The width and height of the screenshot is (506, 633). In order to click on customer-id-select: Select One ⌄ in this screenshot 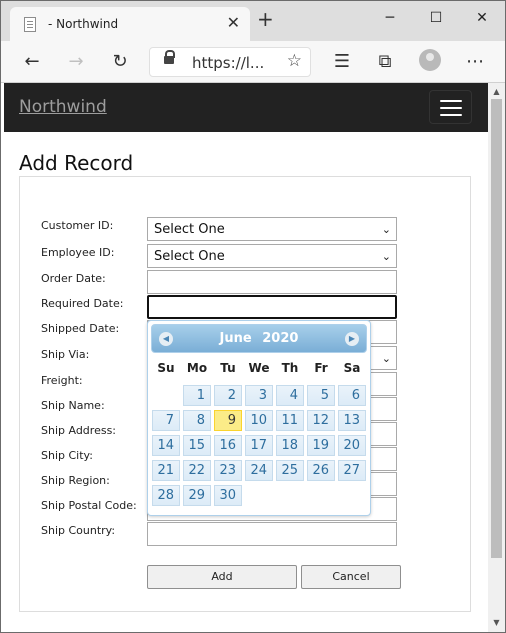, I will do `click(272, 229)`.